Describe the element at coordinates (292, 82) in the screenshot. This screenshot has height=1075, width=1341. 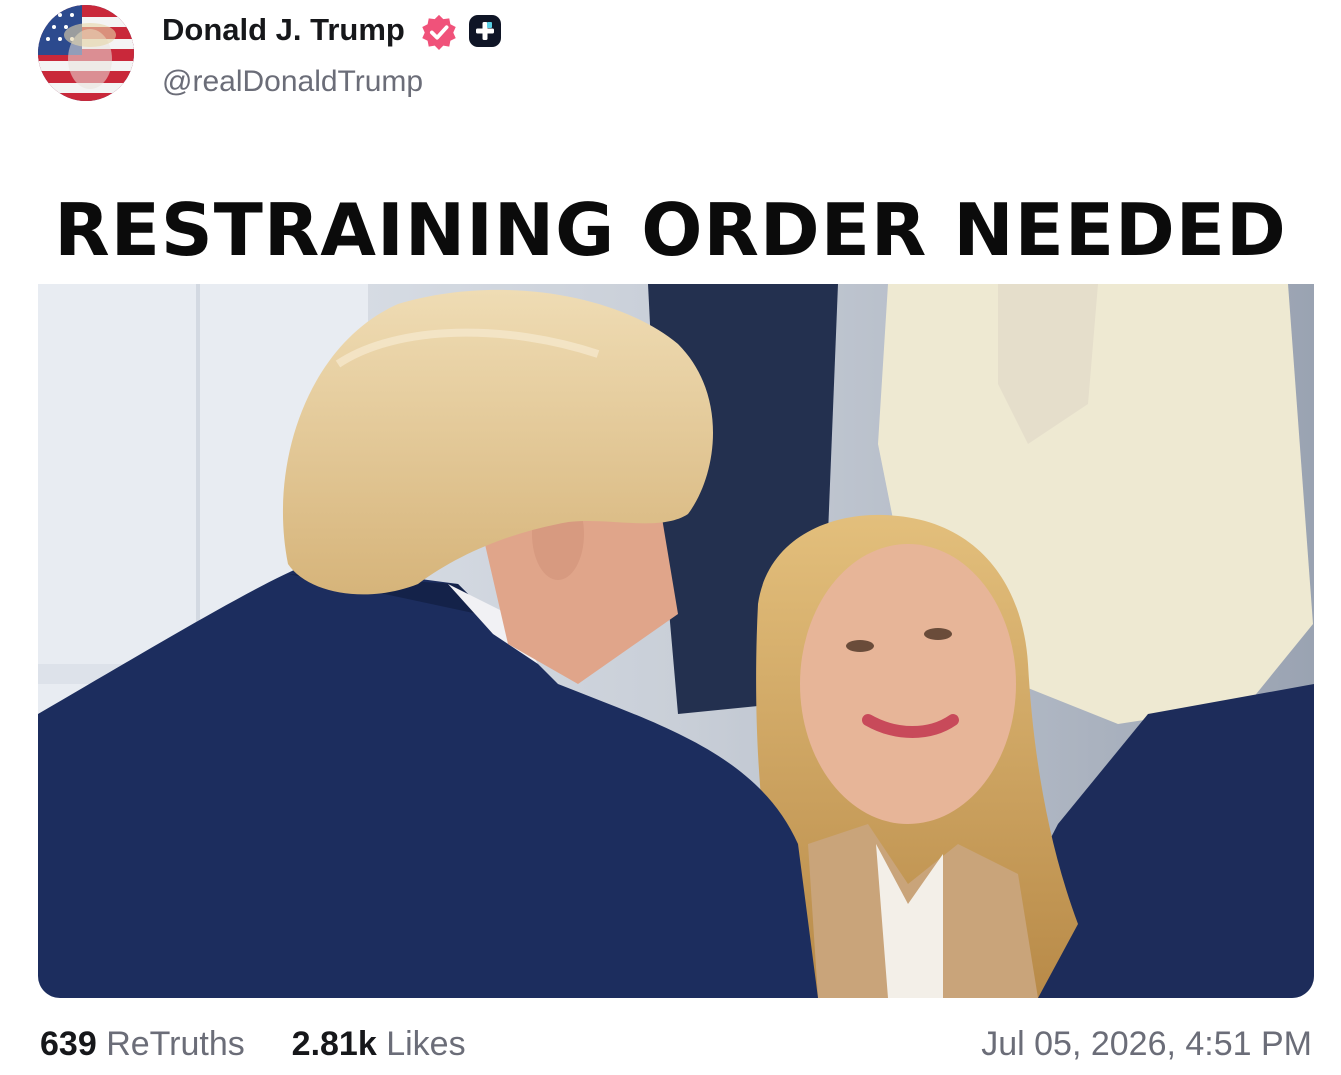
I see `author-handle: @realDonaldTrump` at that location.